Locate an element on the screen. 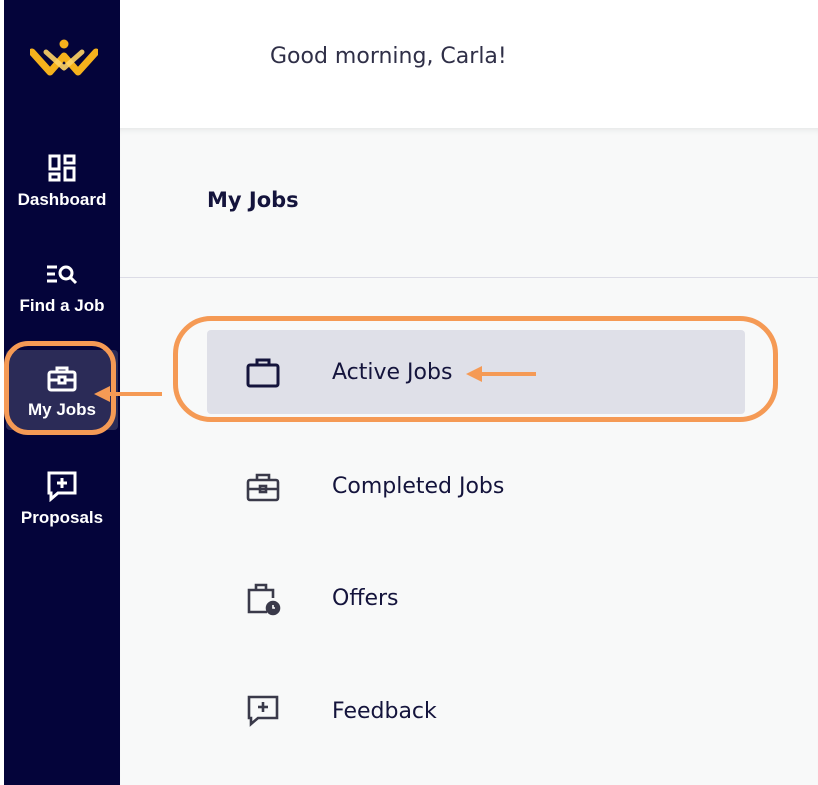 The width and height of the screenshot is (818, 785). job-search-icon is located at coordinates (62, 274).